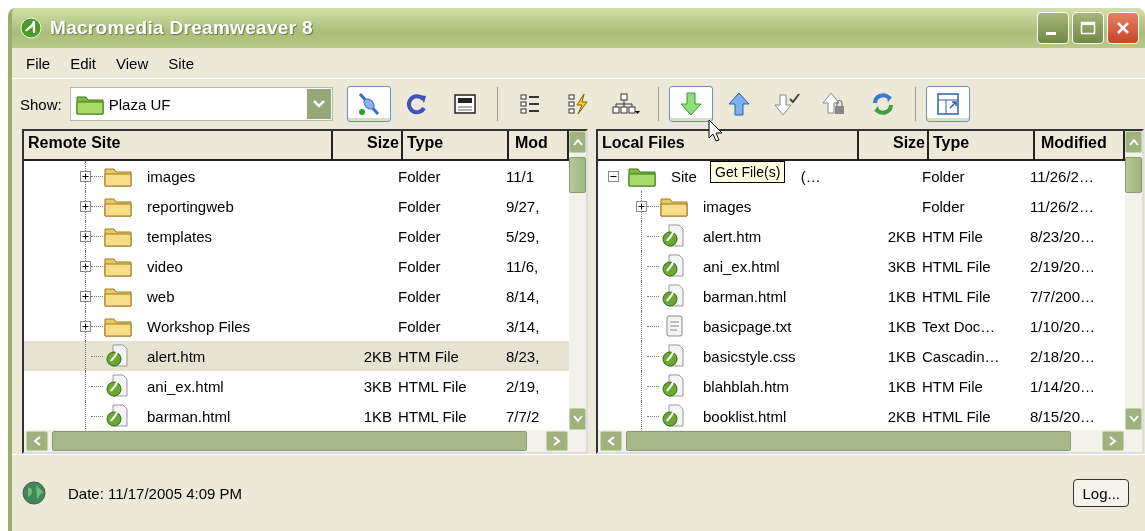 This screenshot has height=531, width=1145. What do you see at coordinates (182, 28) in the screenshot?
I see `window-title: Macromedia Dreamweaver 8` at bounding box center [182, 28].